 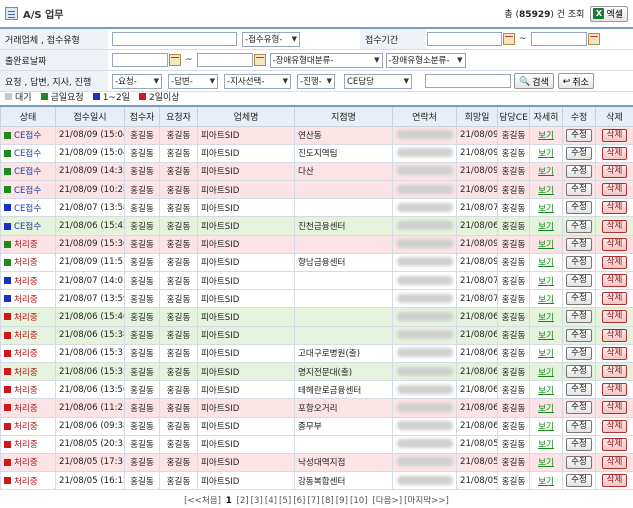 I want to click on col-branch: 지점명, so click(x=343, y=116).